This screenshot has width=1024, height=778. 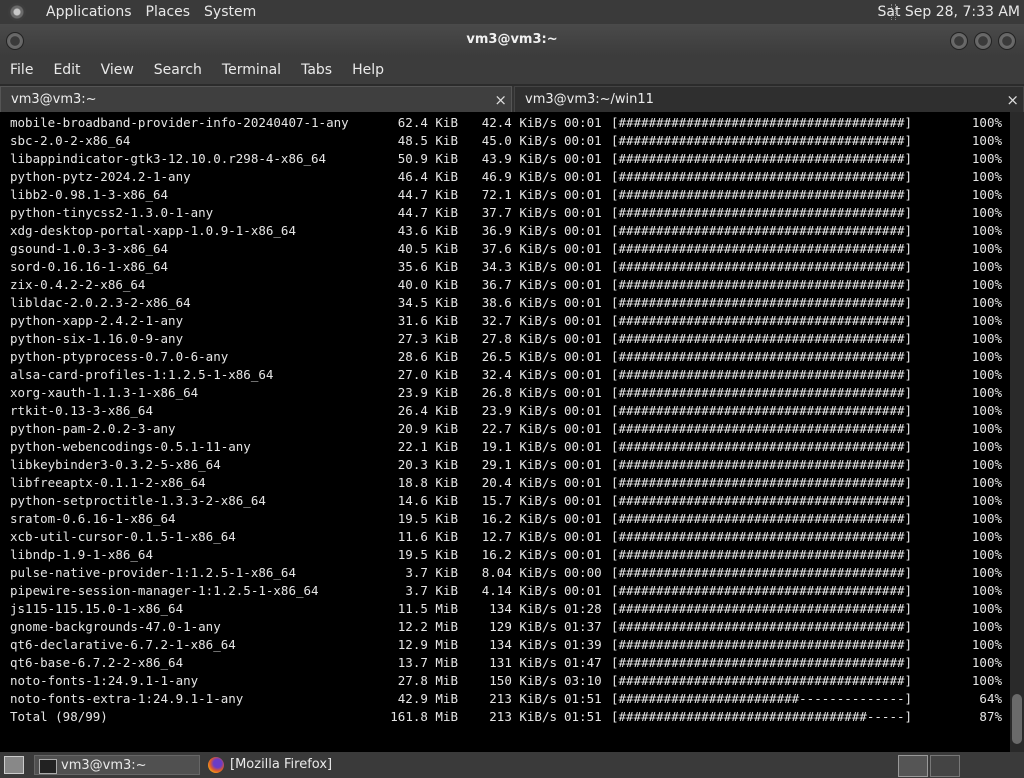 What do you see at coordinates (583, 626) in the screenshot?
I see `terminal-time: 01:37` at bounding box center [583, 626].